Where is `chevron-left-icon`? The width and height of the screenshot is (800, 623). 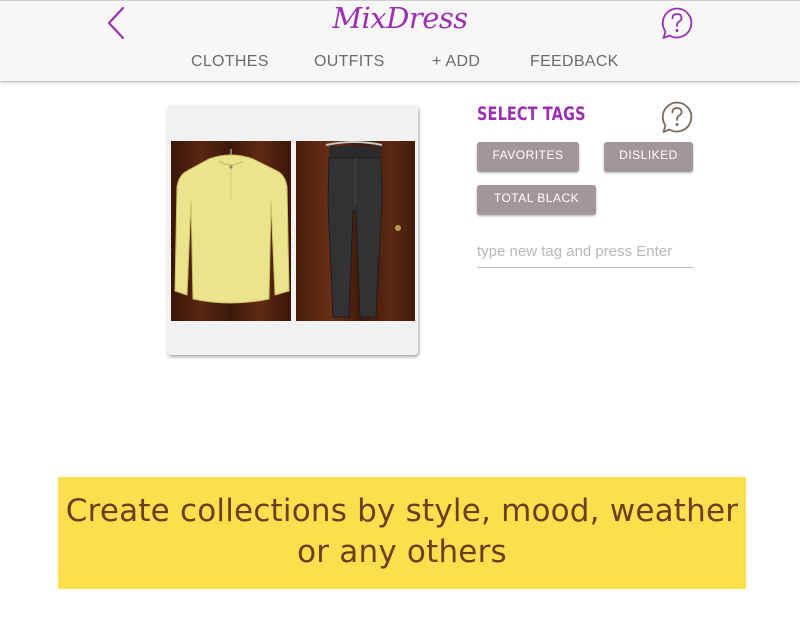
chevron-left-icon is located at coordinates (116, 23).